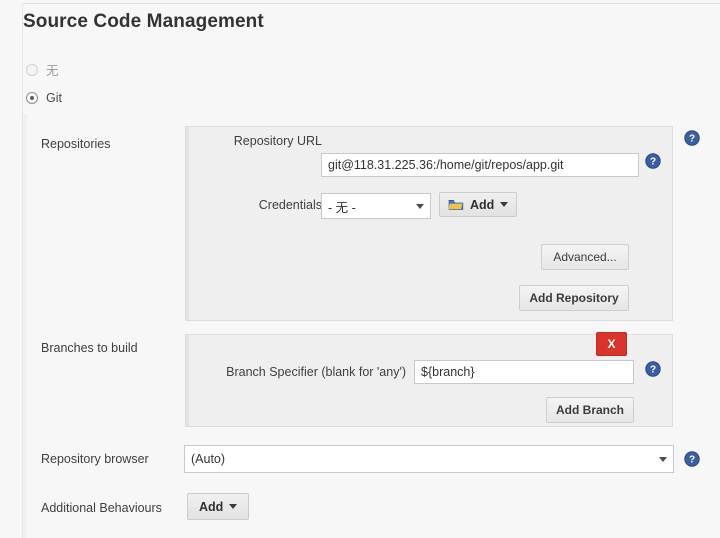  Describe the element at coordinates (95, 459) in the screenshot. I see `repository-browser-label: Repository browser` at that location.